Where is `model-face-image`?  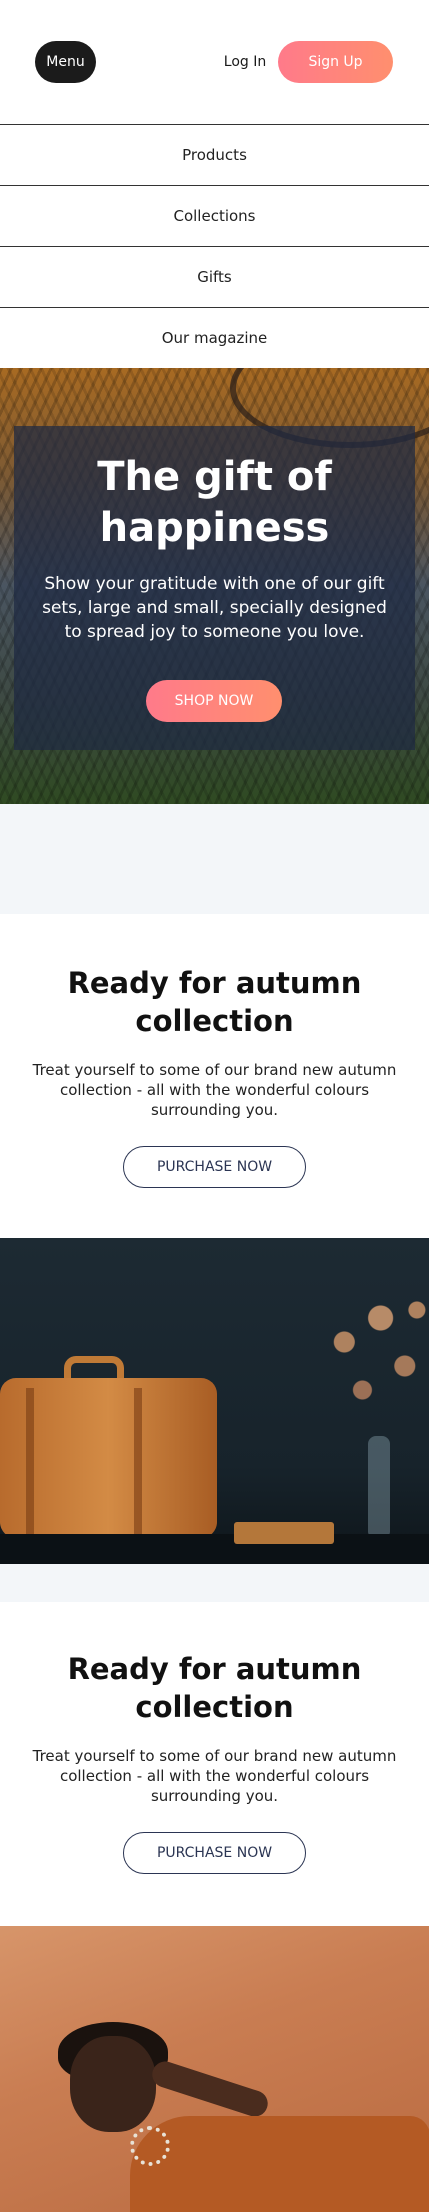
model-face-image is located at coordinates (113, 2084).